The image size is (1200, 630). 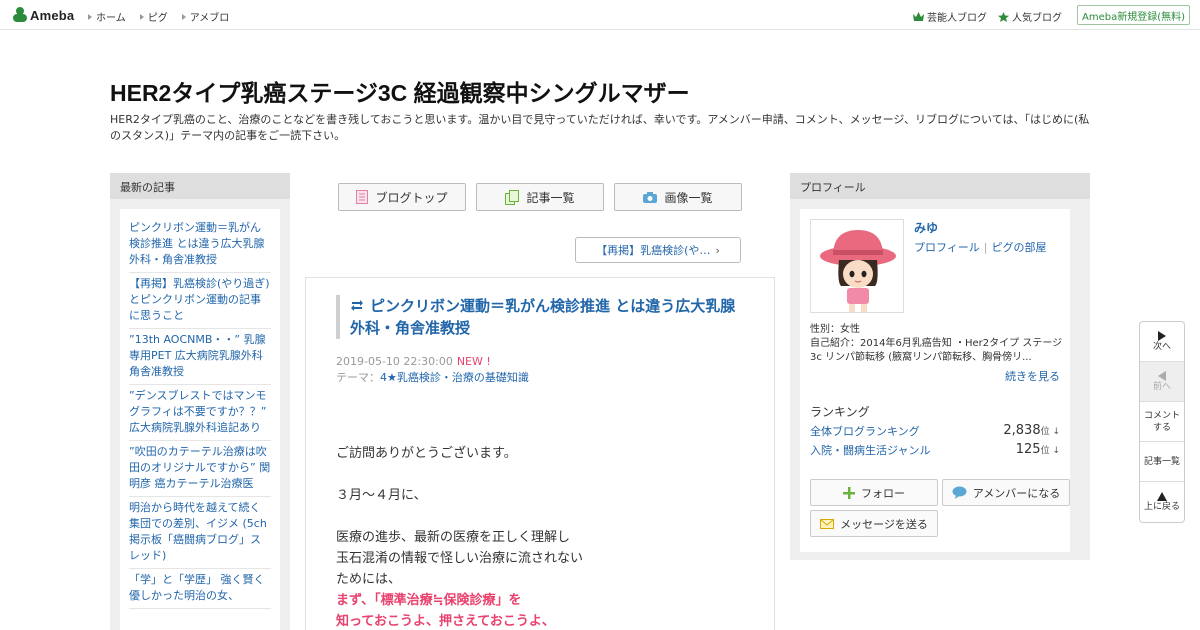 What do you see at coordinates (394, 361) in the screenshot?
I see `article-date: 2019-05-10 22:30:00` at bounding box center [394, 361].